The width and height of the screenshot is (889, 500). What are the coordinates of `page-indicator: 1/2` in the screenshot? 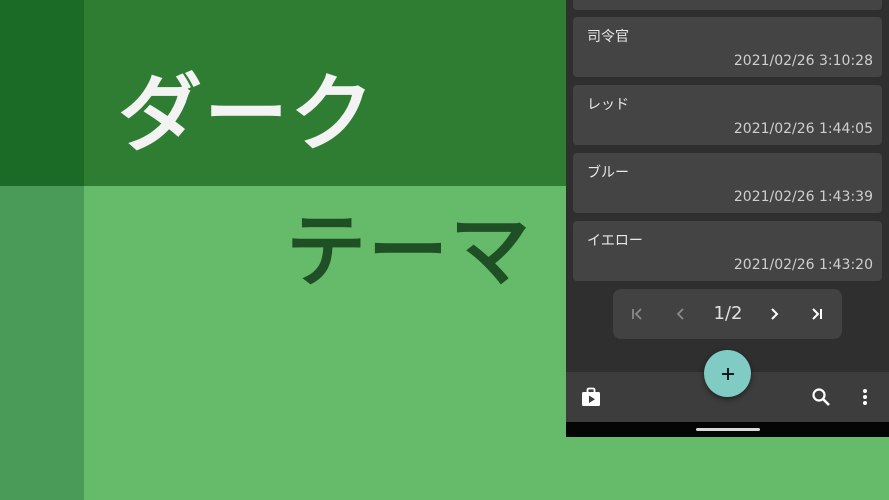 It's located at (728, 313).